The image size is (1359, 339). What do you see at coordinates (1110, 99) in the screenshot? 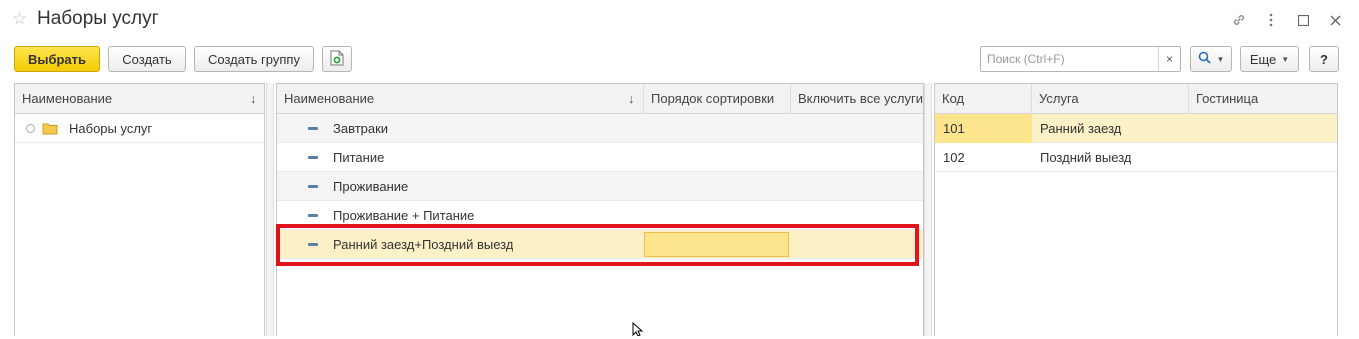
I see `column-header-service: Услуга` at bounding box center [1110, 99].